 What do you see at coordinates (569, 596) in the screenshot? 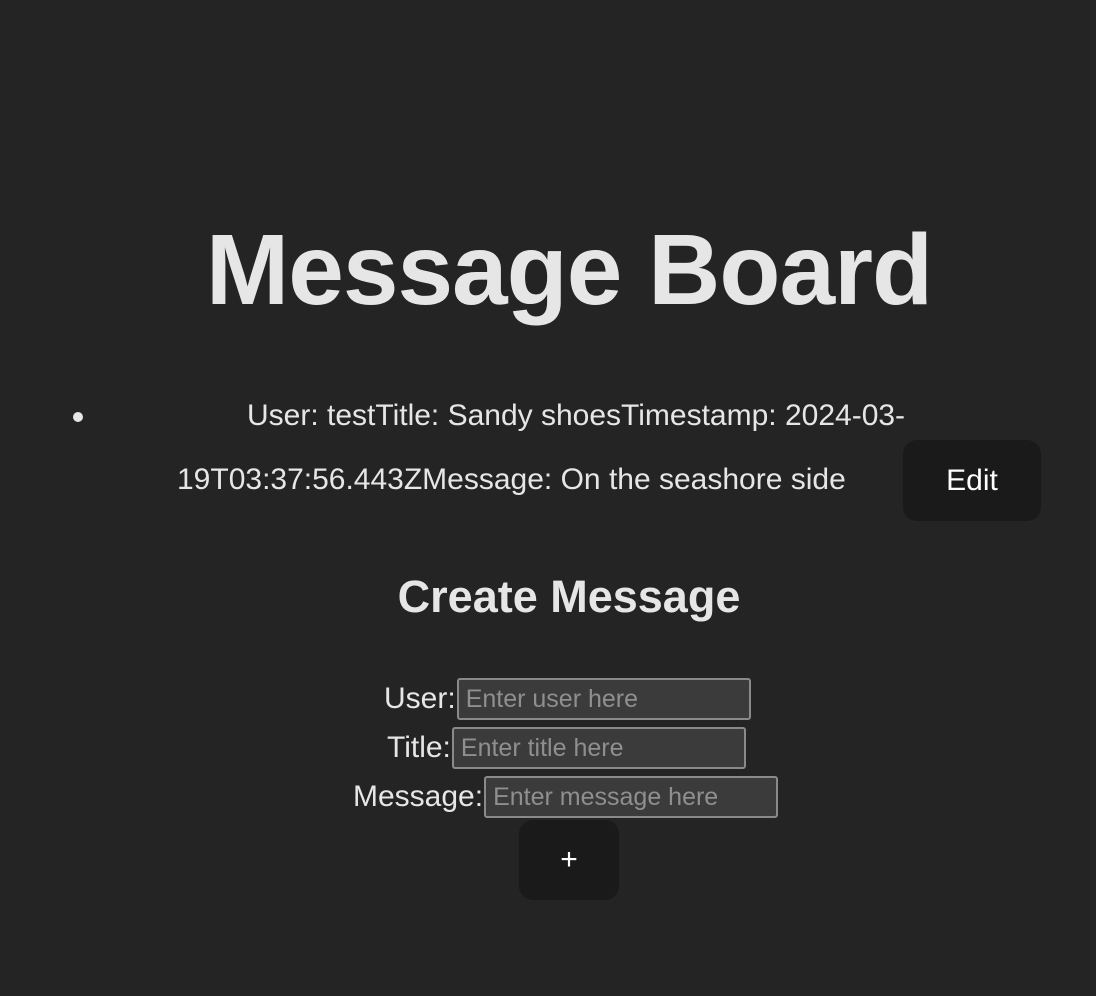
I see `create-message-heading: Create Message` at bounding box center [569, 596].